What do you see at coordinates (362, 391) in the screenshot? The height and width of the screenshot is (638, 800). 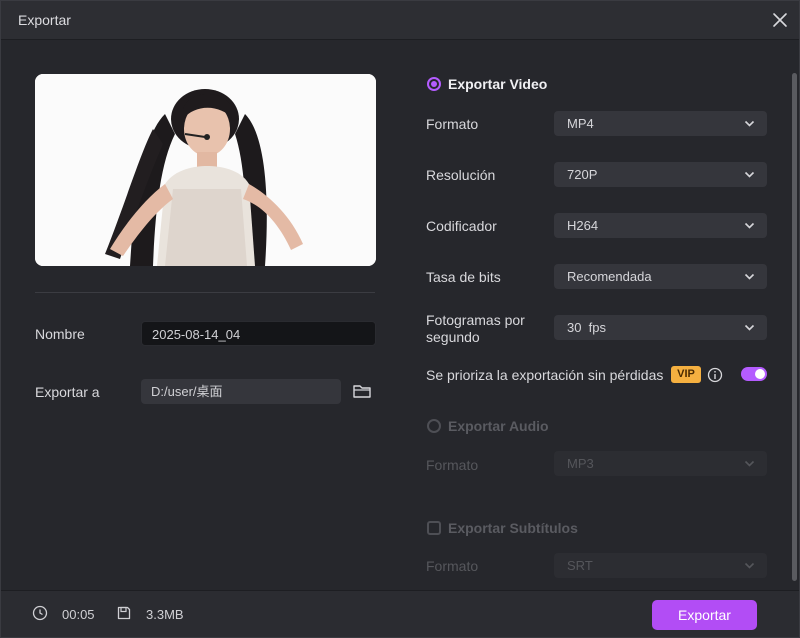 I see `folder-icon` at bounding box center [362, 391].